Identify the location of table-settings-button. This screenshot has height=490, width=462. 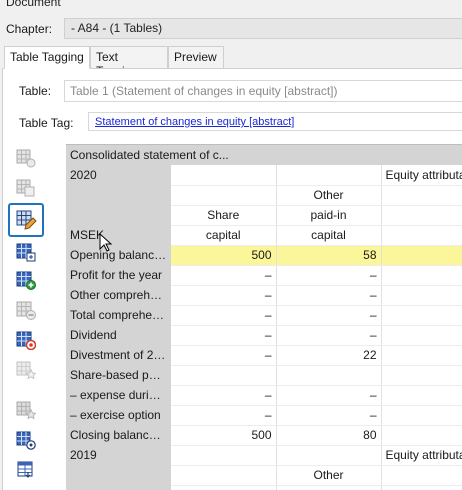
(26, 440).